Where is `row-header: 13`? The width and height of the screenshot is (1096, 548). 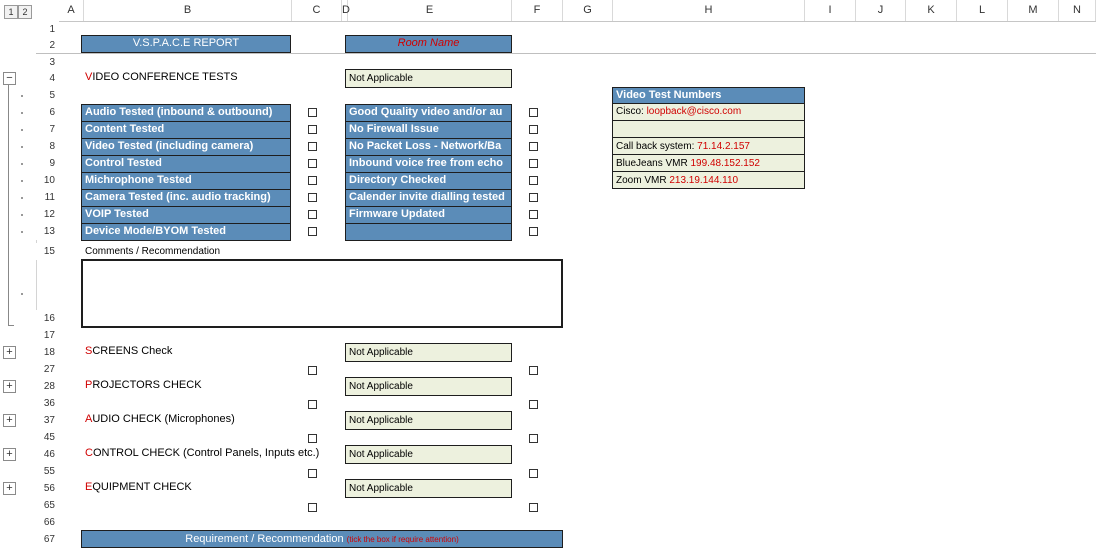 row-header: 13 is located at coordinates (47, 231).